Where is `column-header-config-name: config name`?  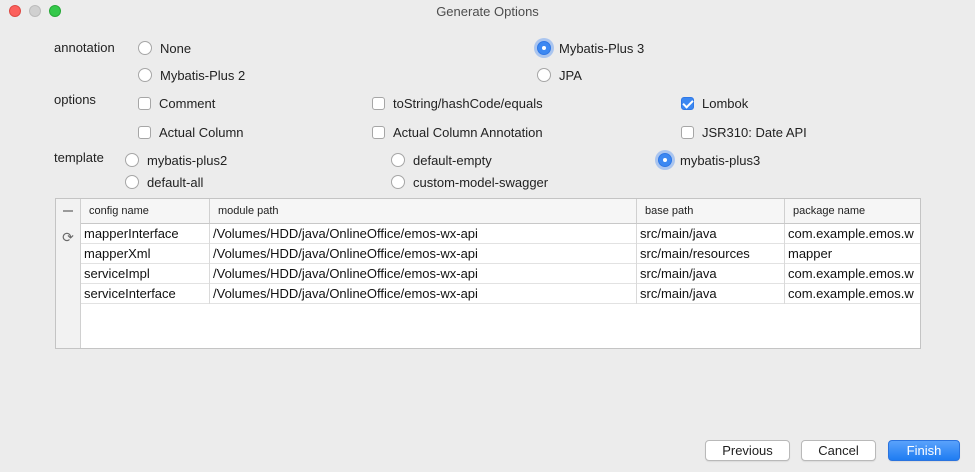
column-header-config-name: config name is located at coordinates (145, 211).